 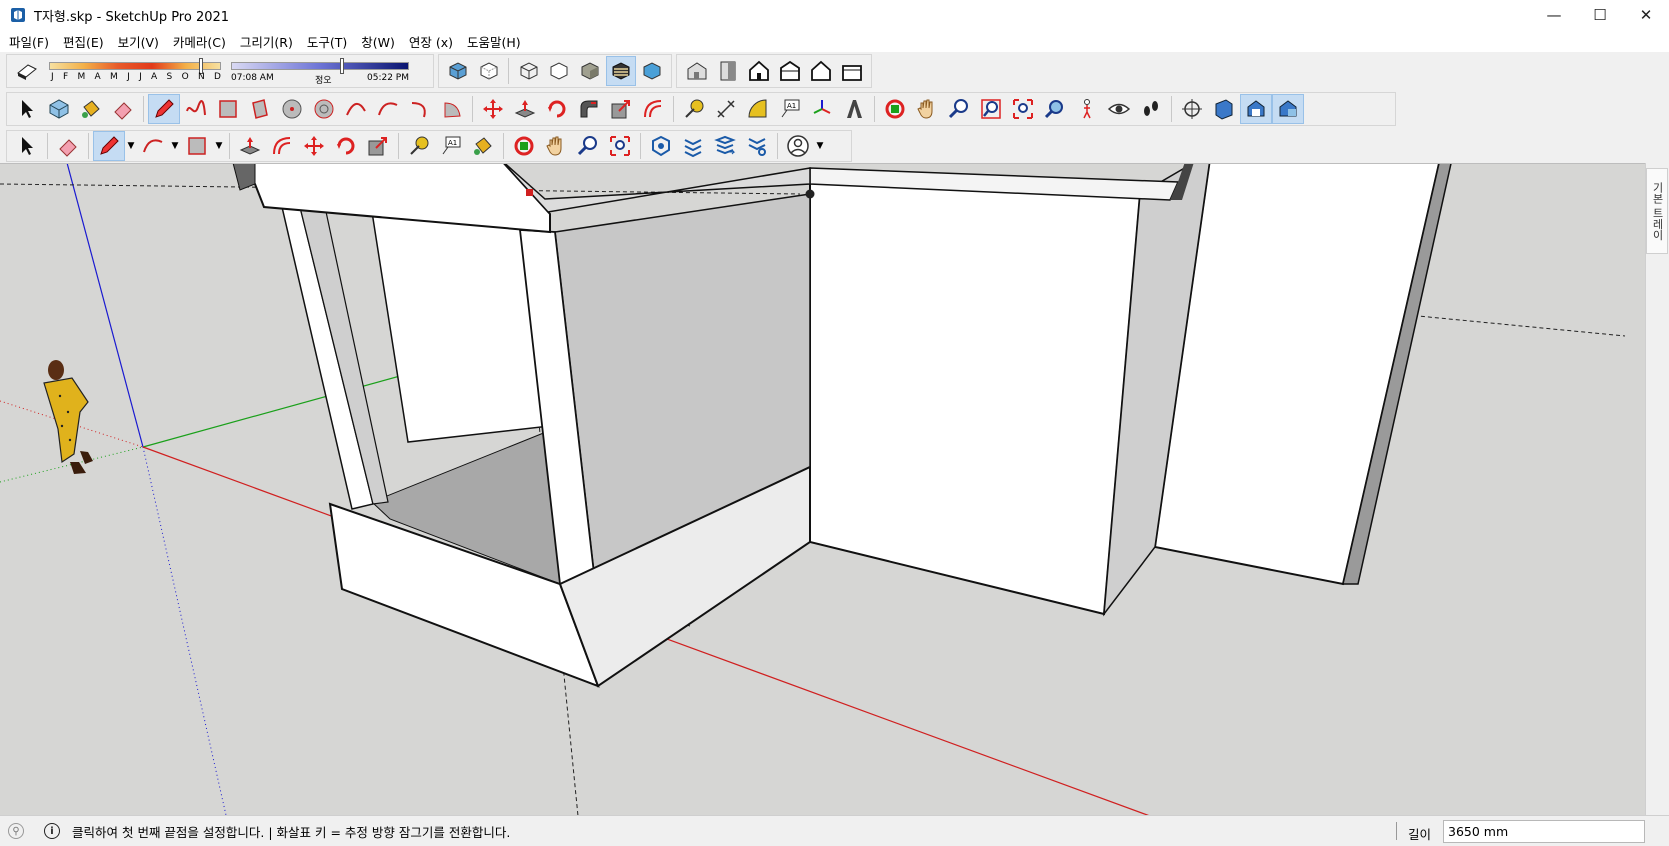 I want to click on back-view-icon, so click(x=820, y=70).